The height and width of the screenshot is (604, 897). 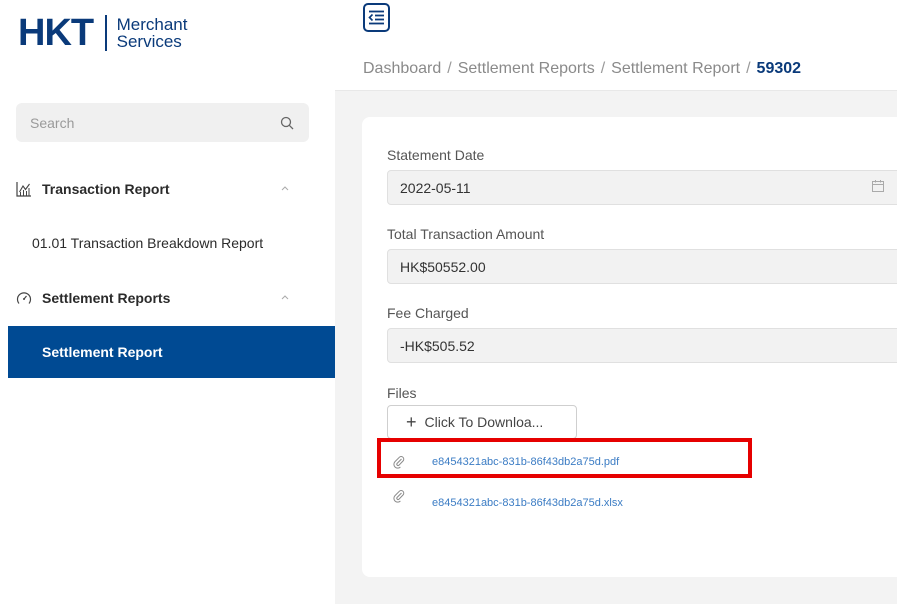 I want to click on logo-merchant-services: Merchant Services, so click(x=152, y=33).